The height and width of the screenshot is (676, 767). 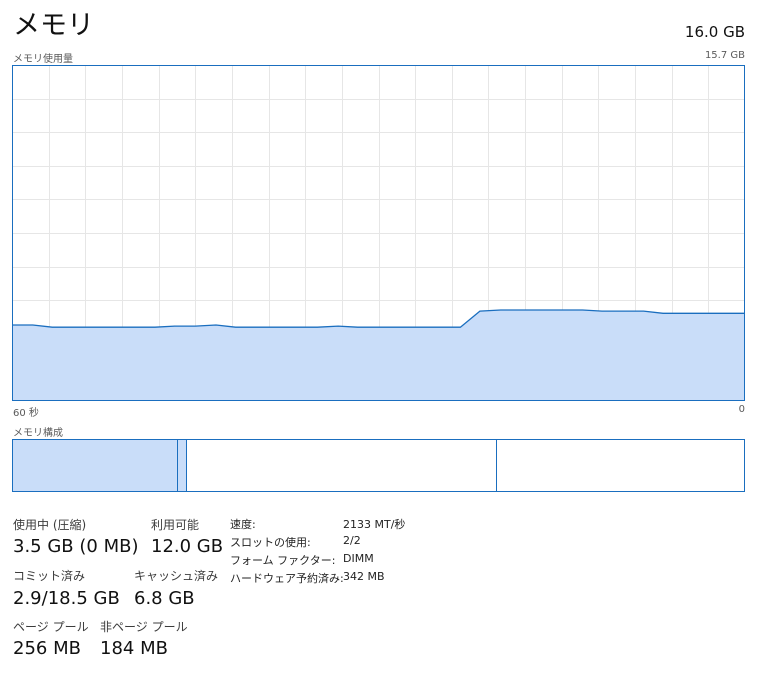 What do you see at coordinates (724, 55) in the screenshot?
I see `chart-max-label: 15.7 GB` at bounding box center [724, 55].